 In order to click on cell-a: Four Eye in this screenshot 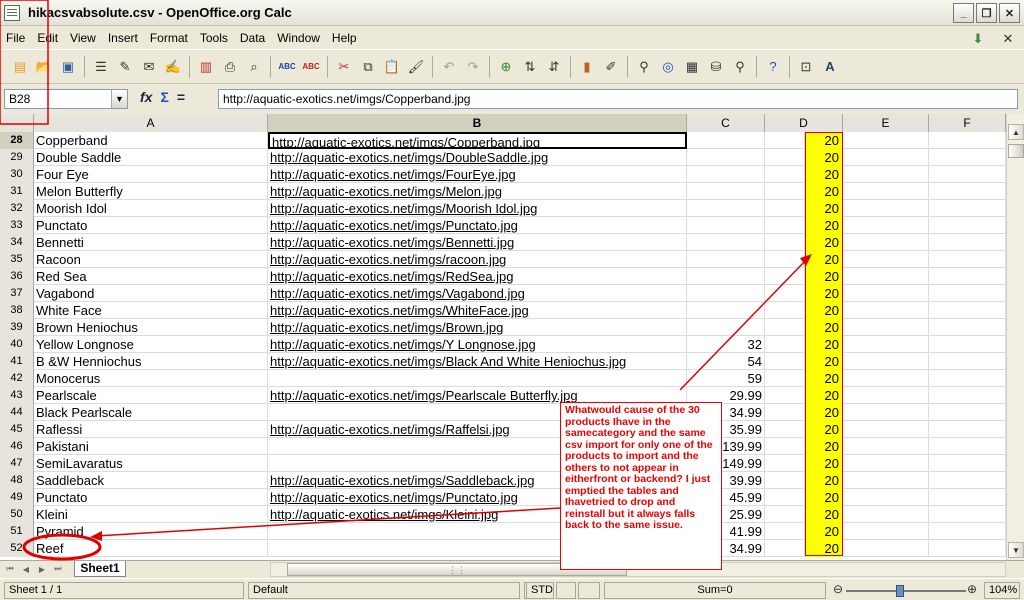, I will do `click(151, 174)`.